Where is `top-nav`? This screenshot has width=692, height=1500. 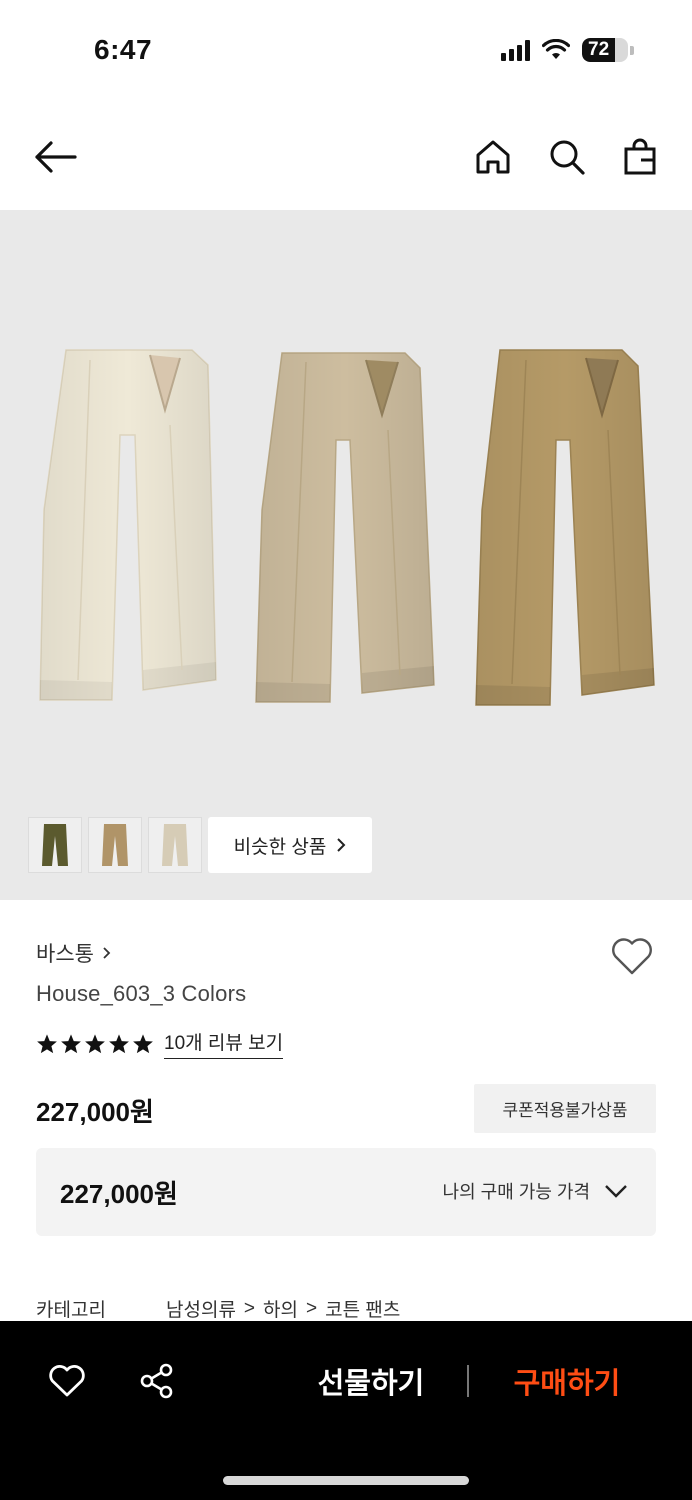
top-nav is located at coordinates (346, 158).